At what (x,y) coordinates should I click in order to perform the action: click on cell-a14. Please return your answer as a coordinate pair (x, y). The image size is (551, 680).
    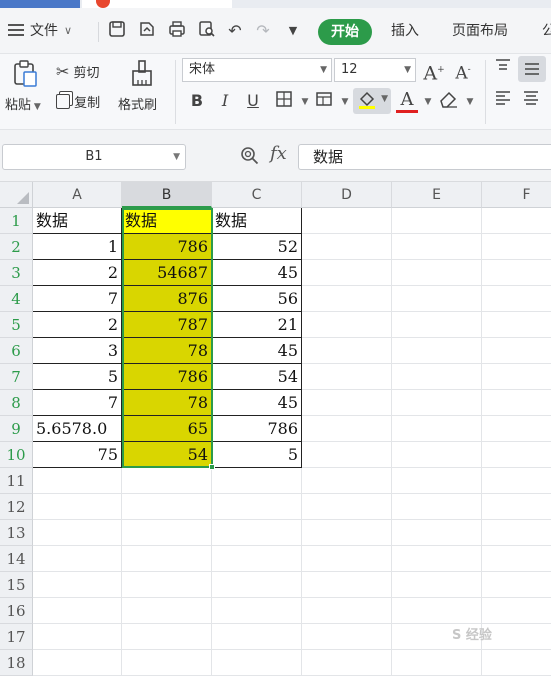
    Looking at the image, I should click on (77, 559).